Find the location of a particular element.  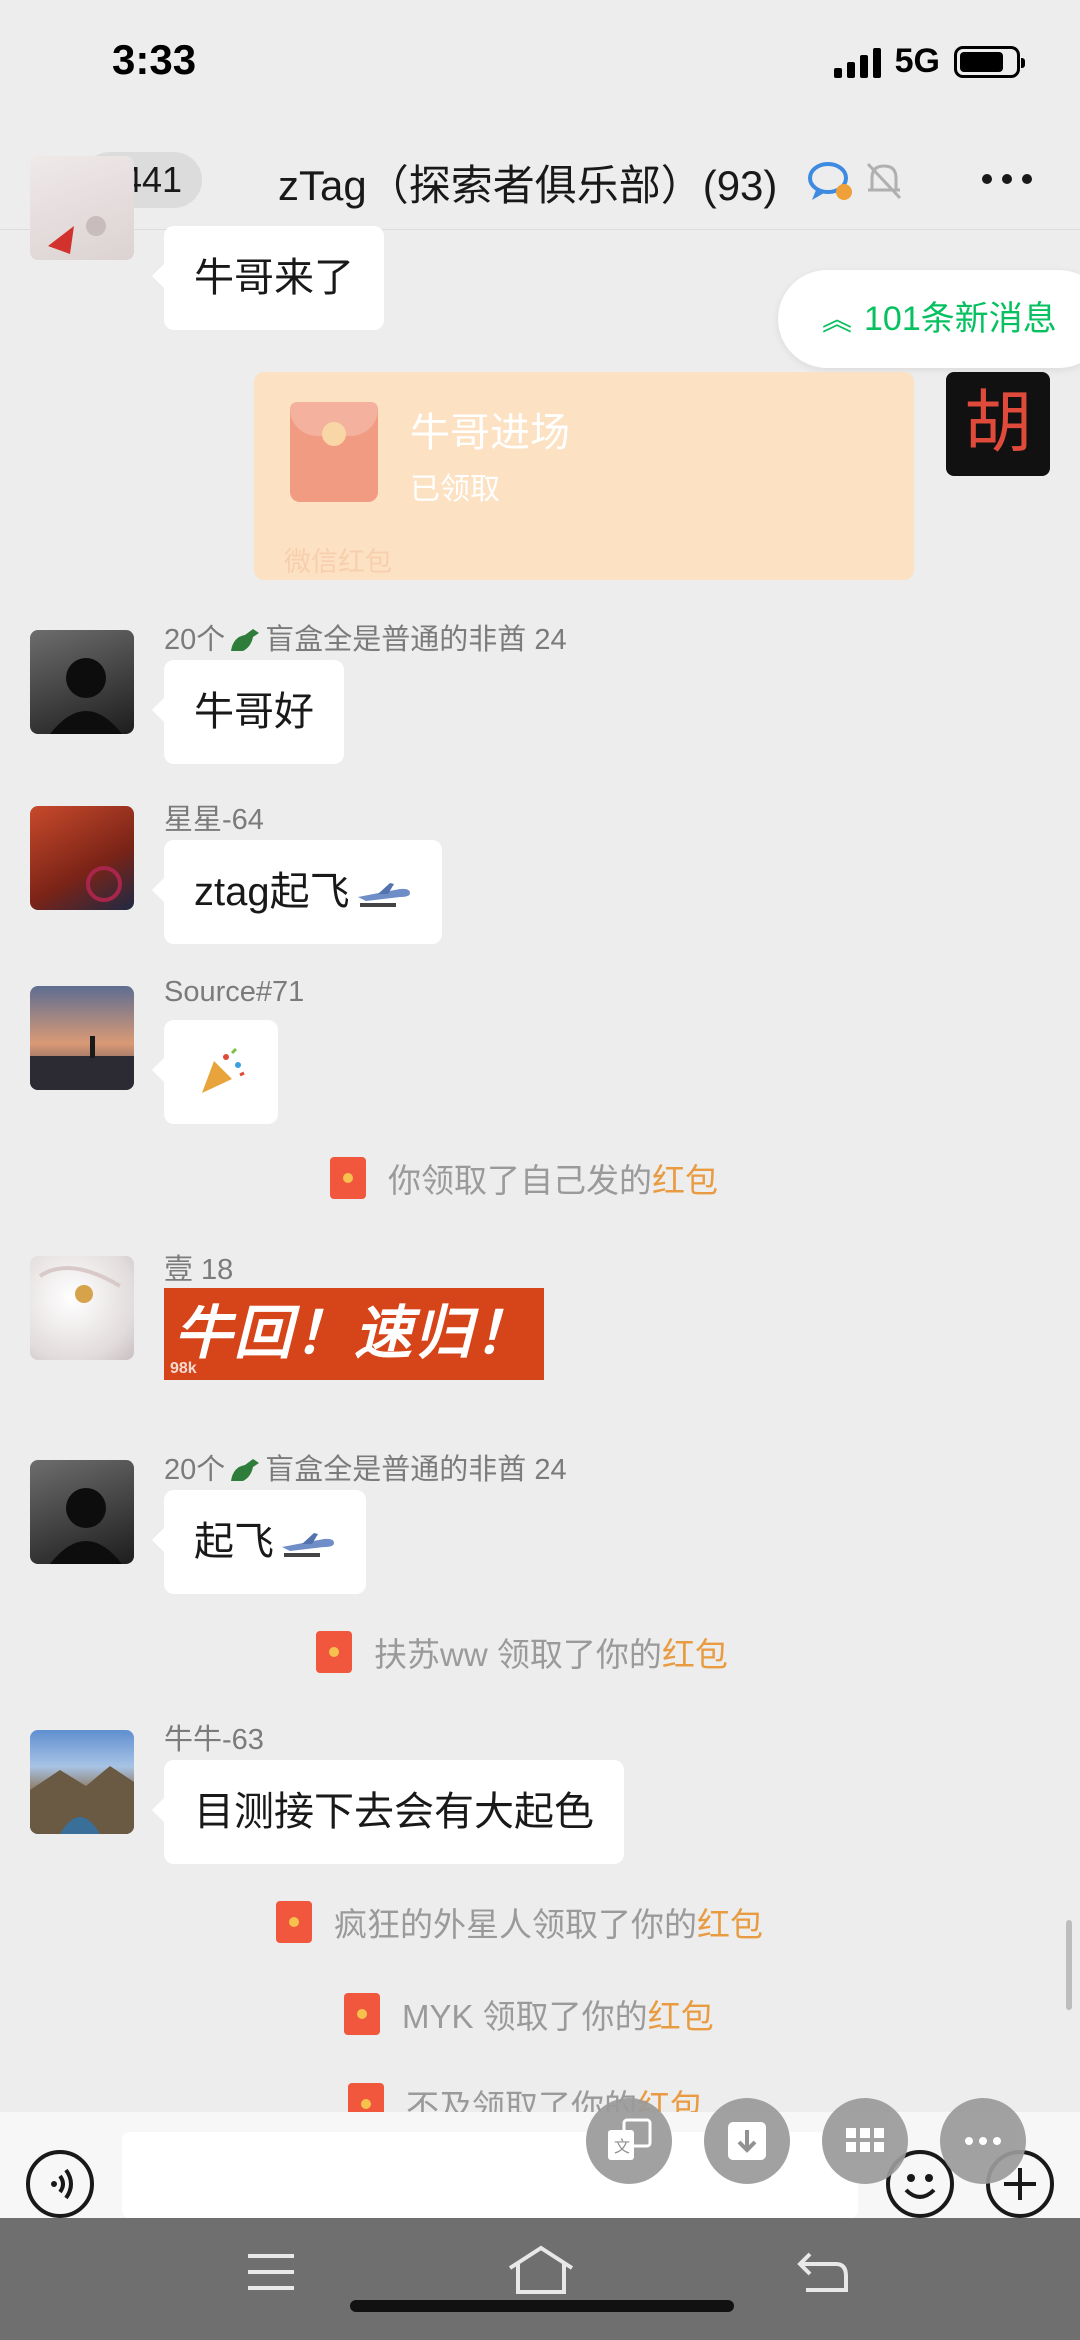

sender-name: Source#71 is located at coordinates (234, 992).